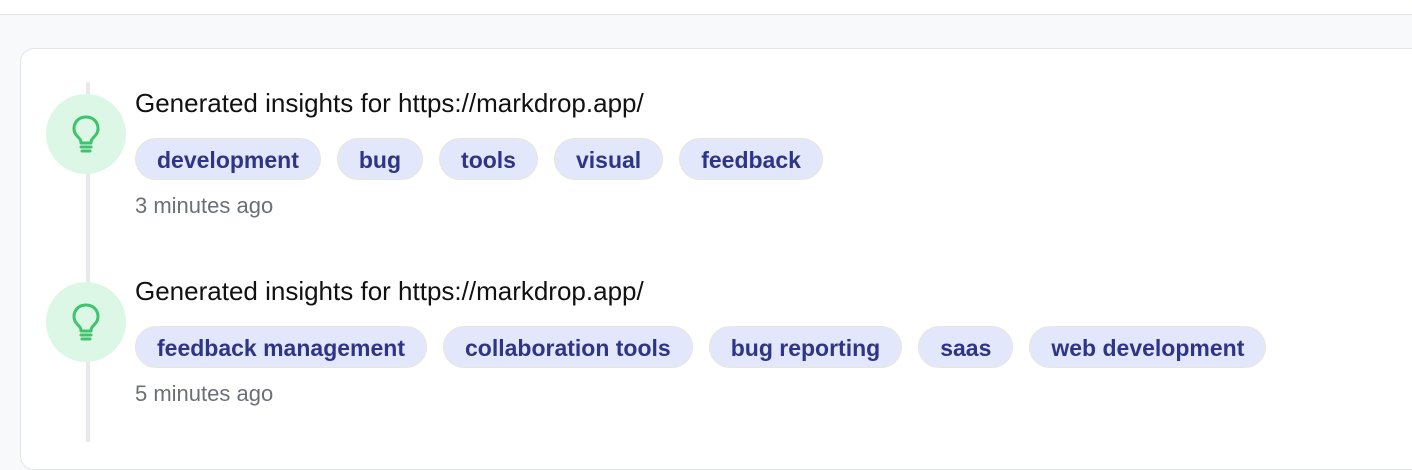  I want to click on tag-chip: bug reporting, so click(805, 347).